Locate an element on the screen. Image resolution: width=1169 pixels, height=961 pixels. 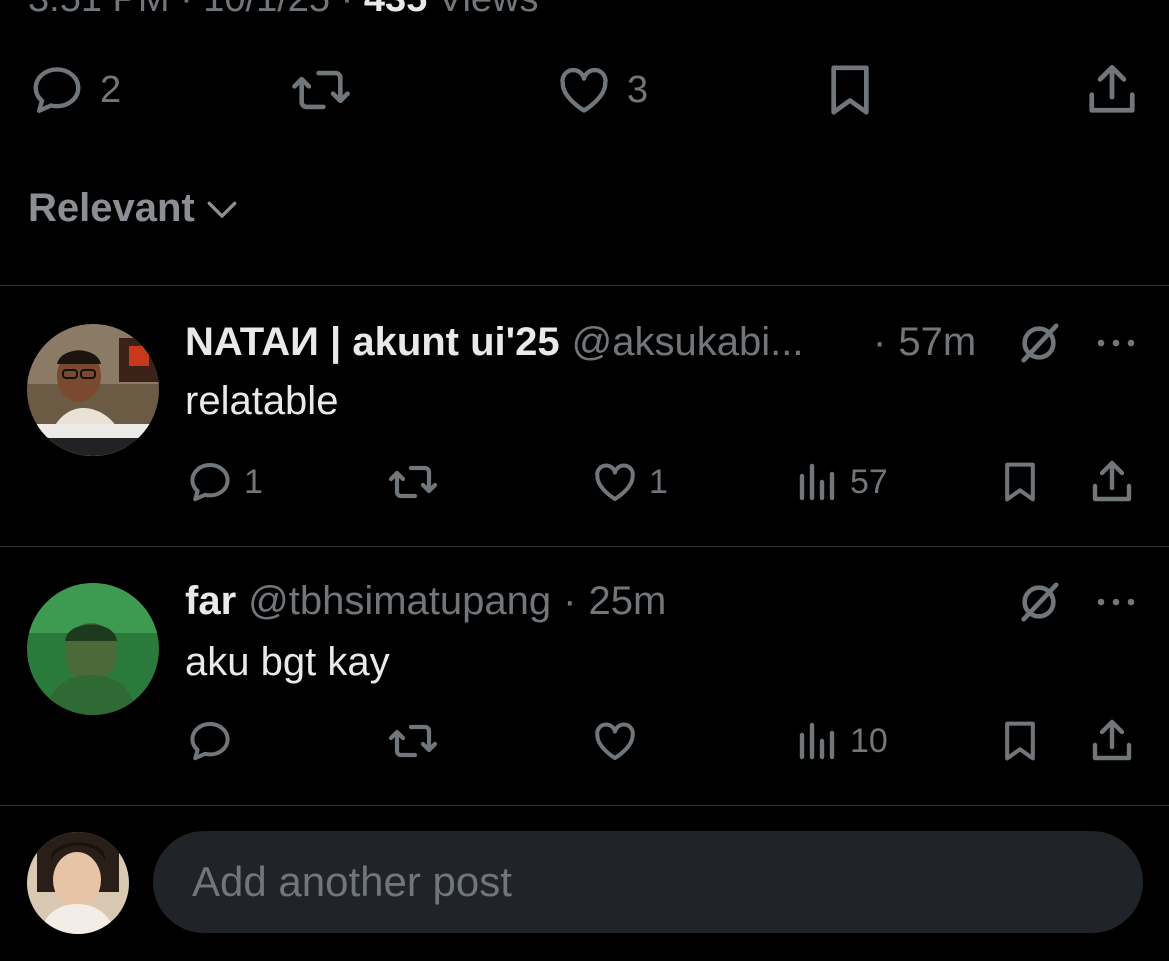
post-action-bar: 2 3 is located at coordinates (584, 90).